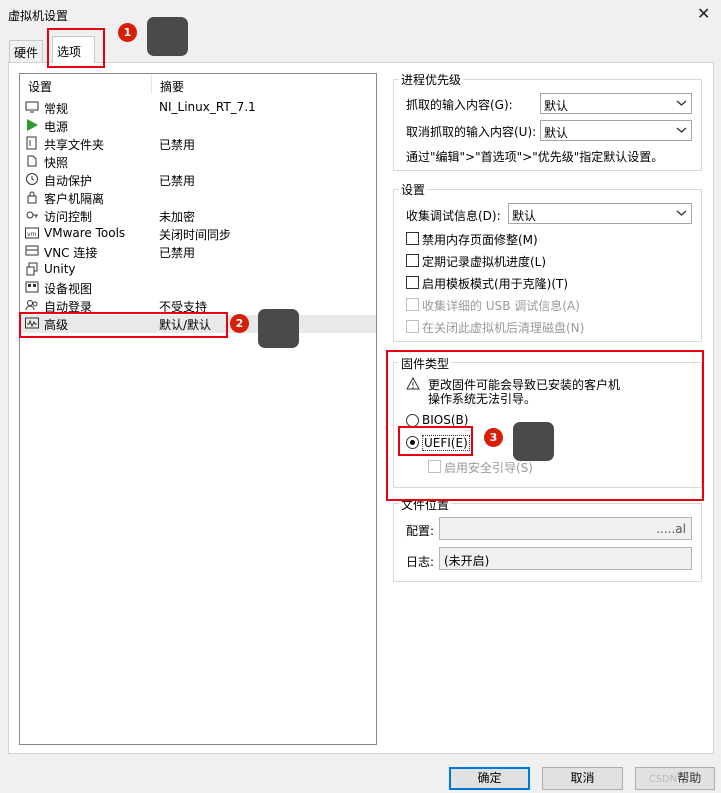  What do you see at coordinates (412, 442) in the screenshot?
I see `uefi-radio` at bounding box center [412, 442].